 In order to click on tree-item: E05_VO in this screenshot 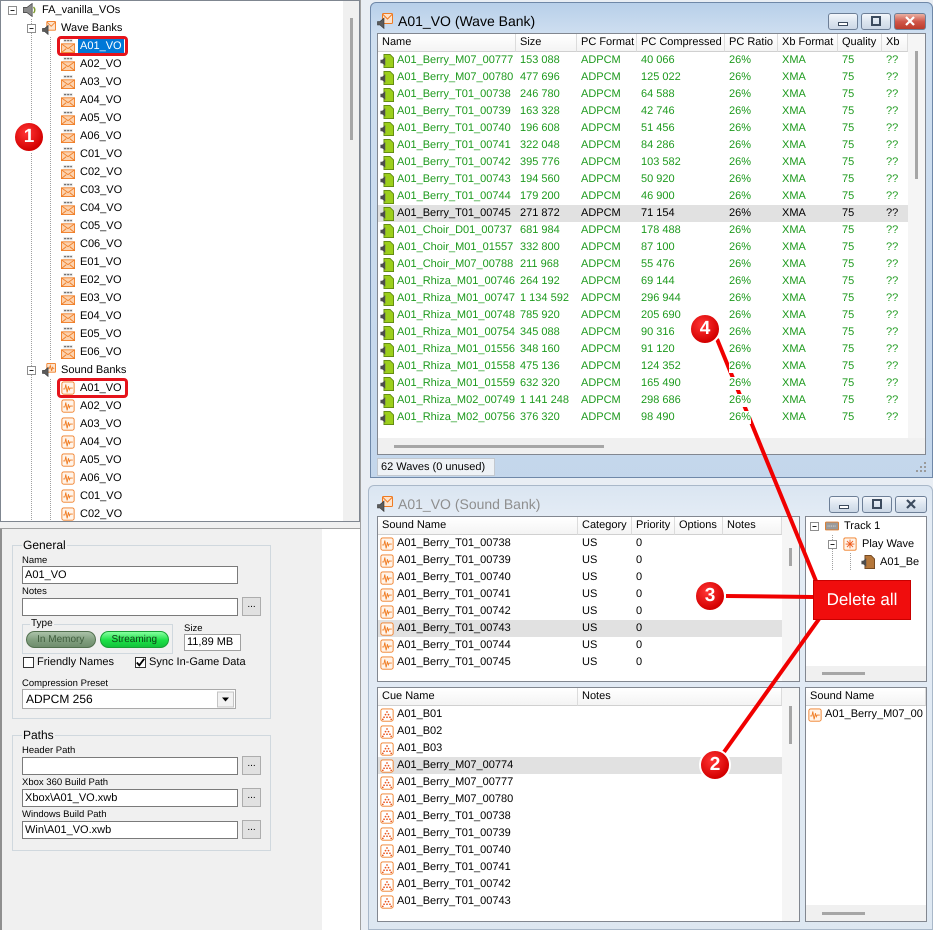, I will do `click(92, 334)`.